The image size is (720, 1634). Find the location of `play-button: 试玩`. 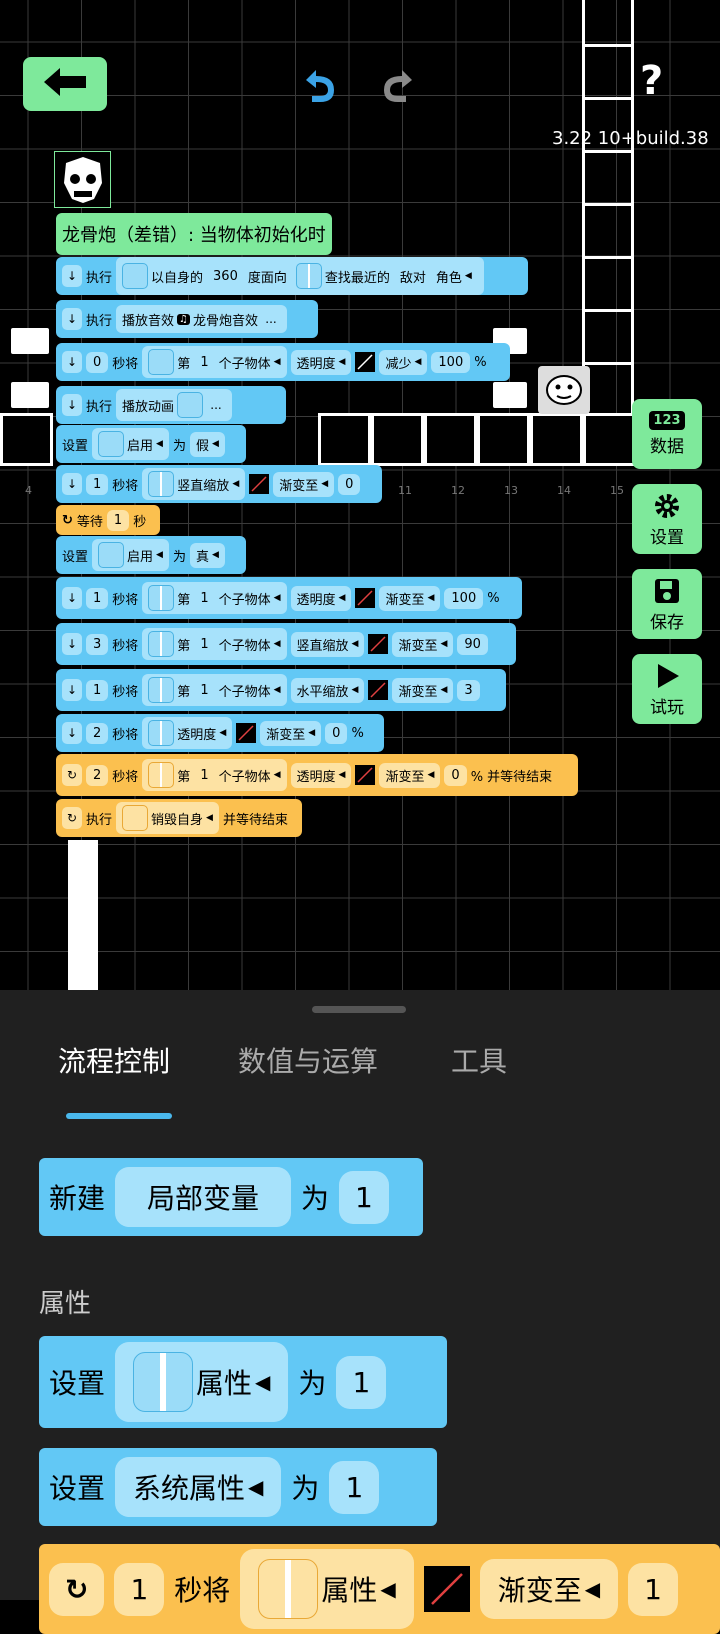

play-button: 试玩 is located at coordinates (667, 689).